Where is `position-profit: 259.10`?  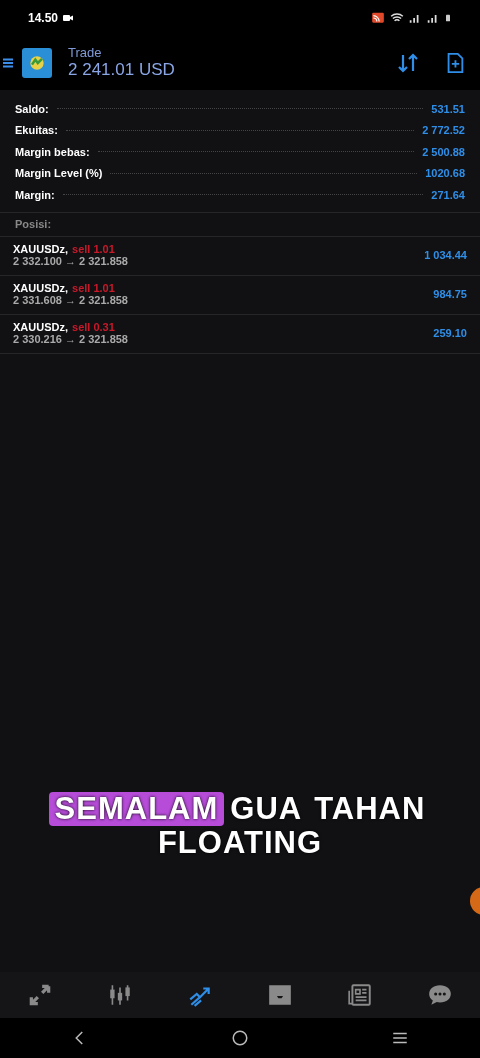
position-profit: 259.10 is located at coordinates (450, 334).